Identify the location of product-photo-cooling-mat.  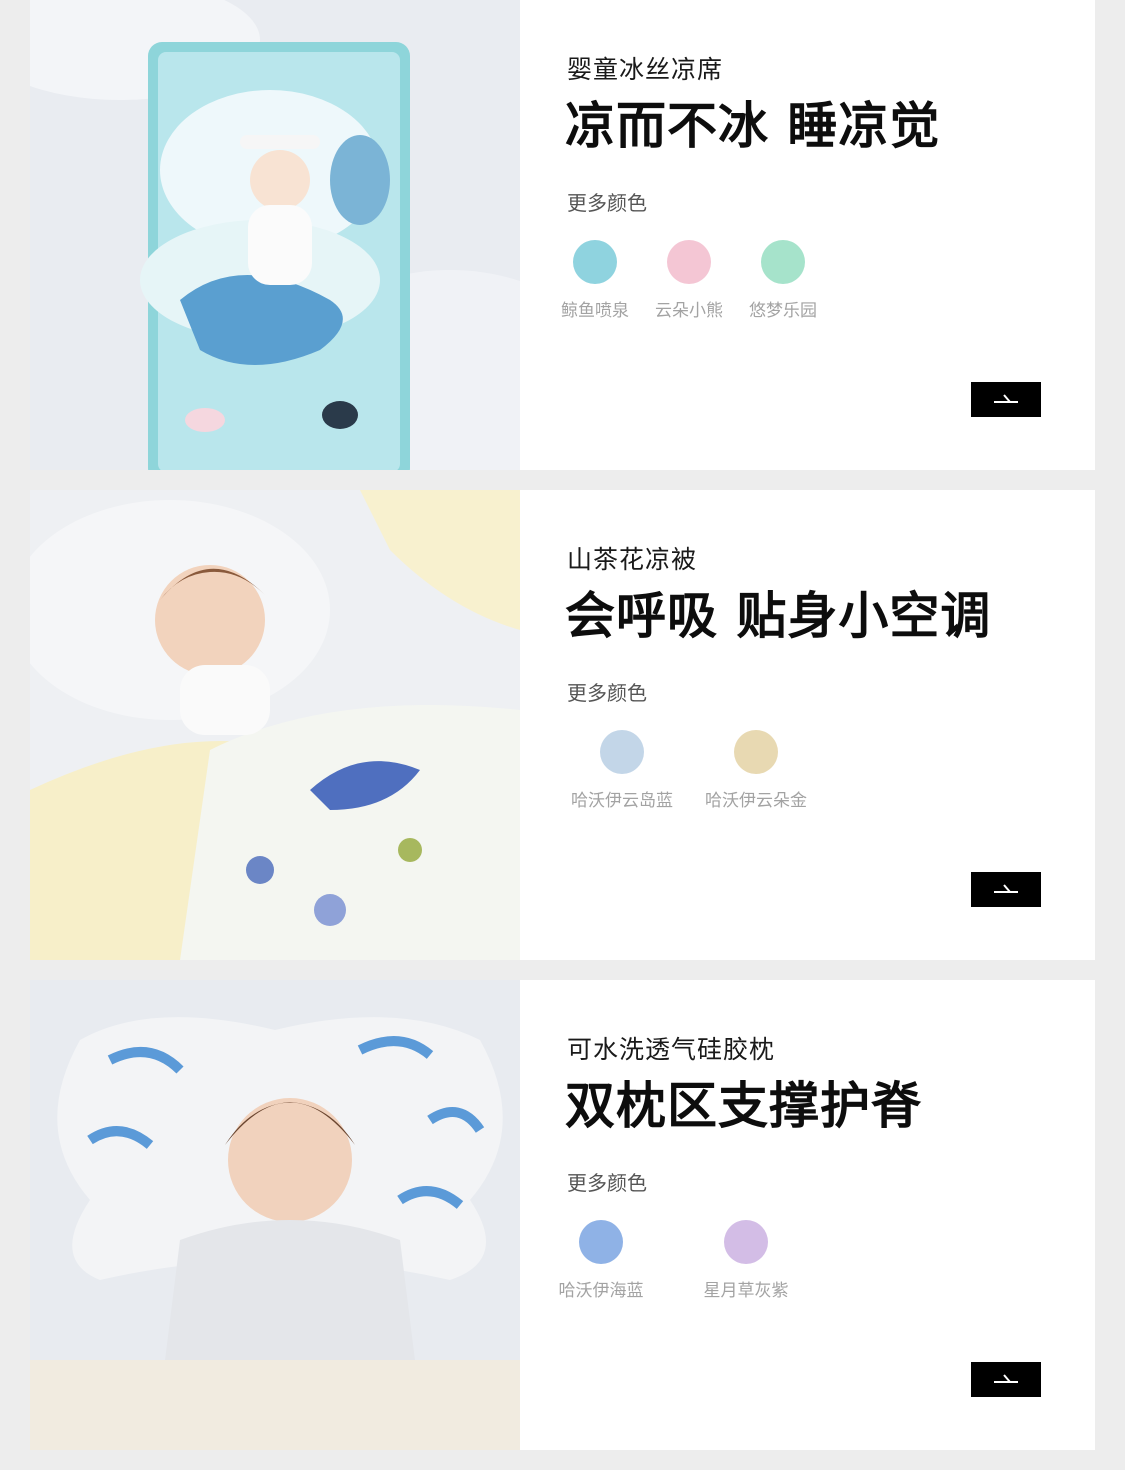
(275, 235).